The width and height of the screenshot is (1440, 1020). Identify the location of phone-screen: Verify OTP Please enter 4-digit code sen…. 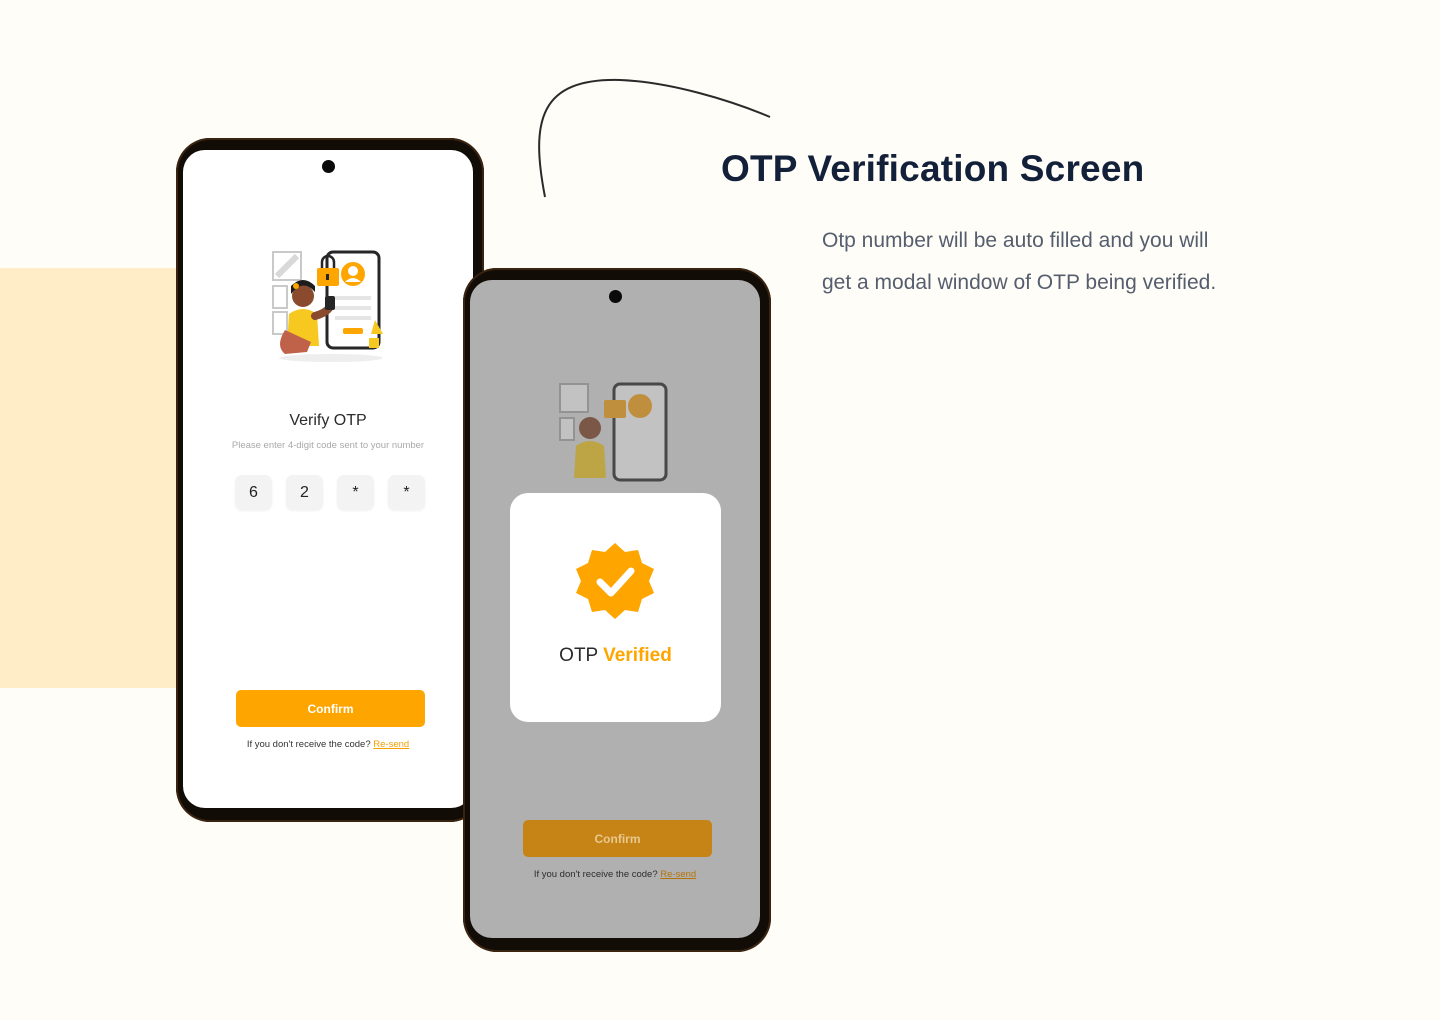
(328, 479).